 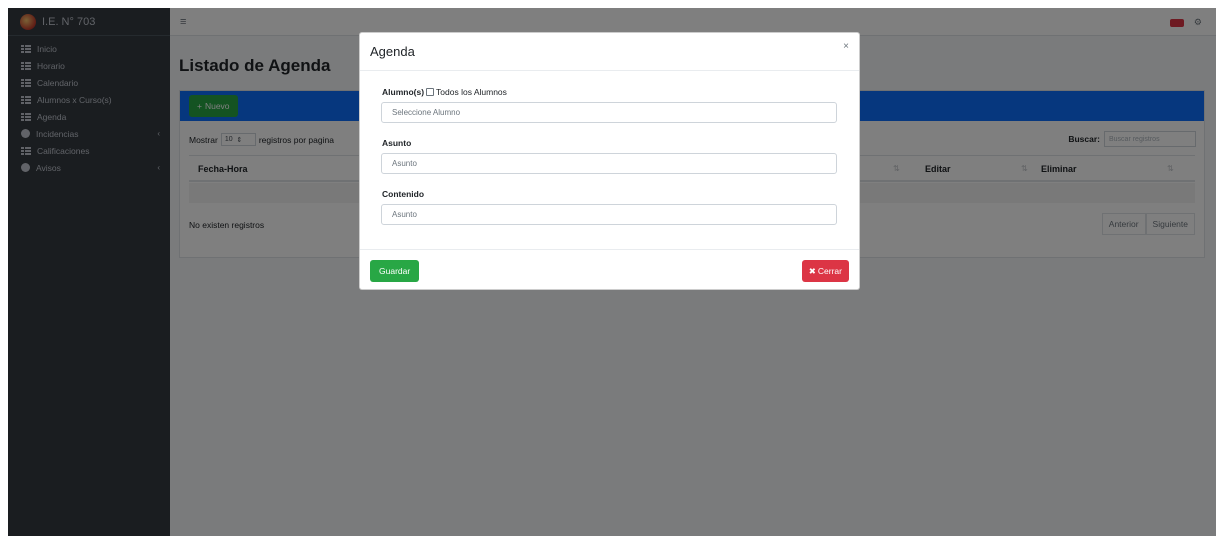 What do you see at coordinates (403, 194) in the screenshot?
I see `content-label: Contenido` at bounding box center [403, 194].